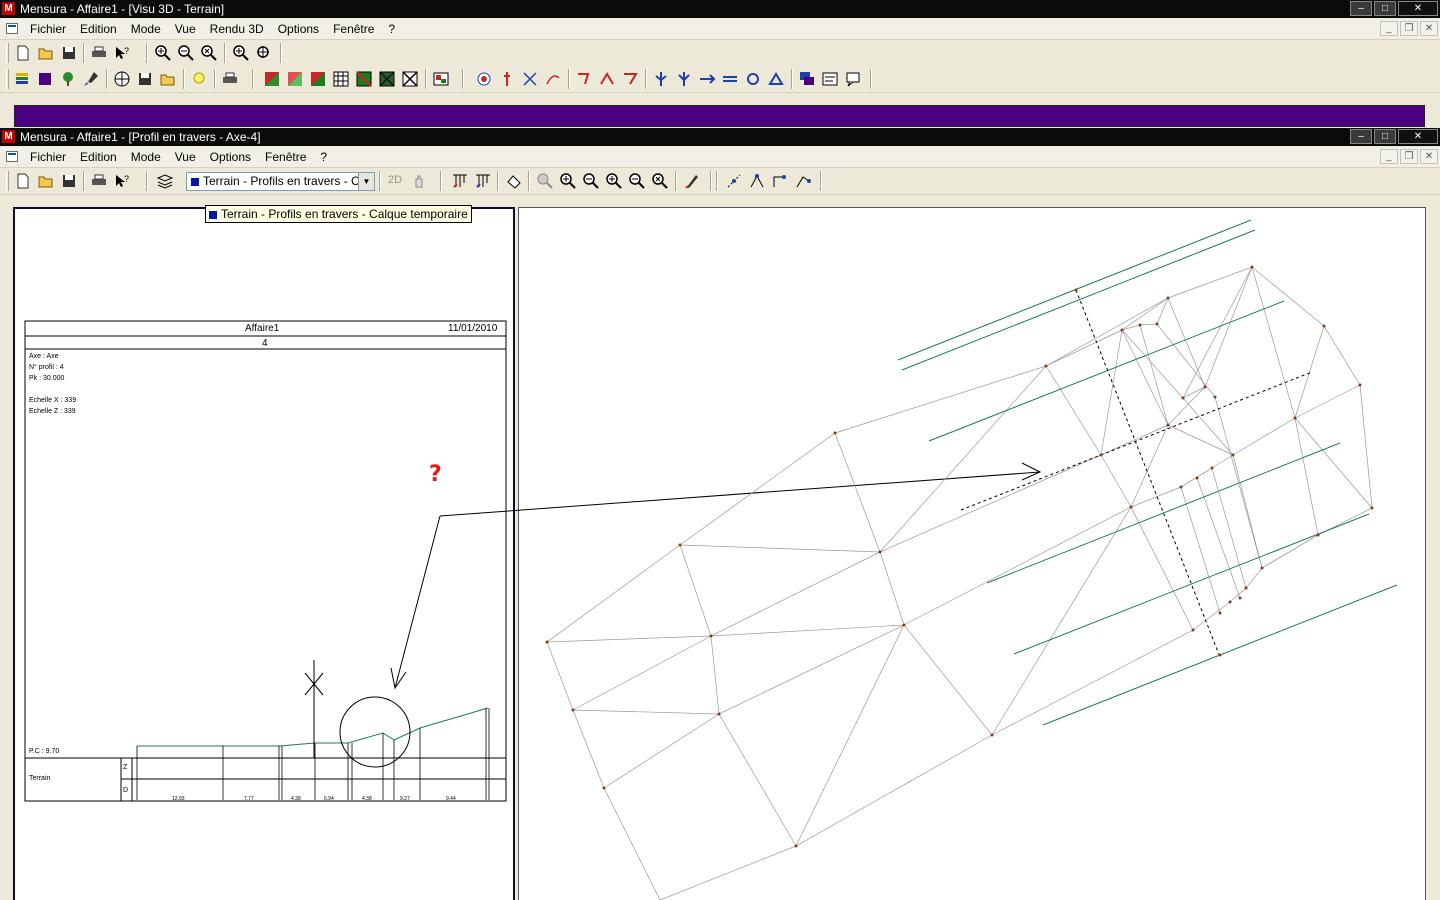  What do you see at coordinates (545, 181) in the screenshot?
I see `zoom-disabled-icon` at bounding box center [545, 181].